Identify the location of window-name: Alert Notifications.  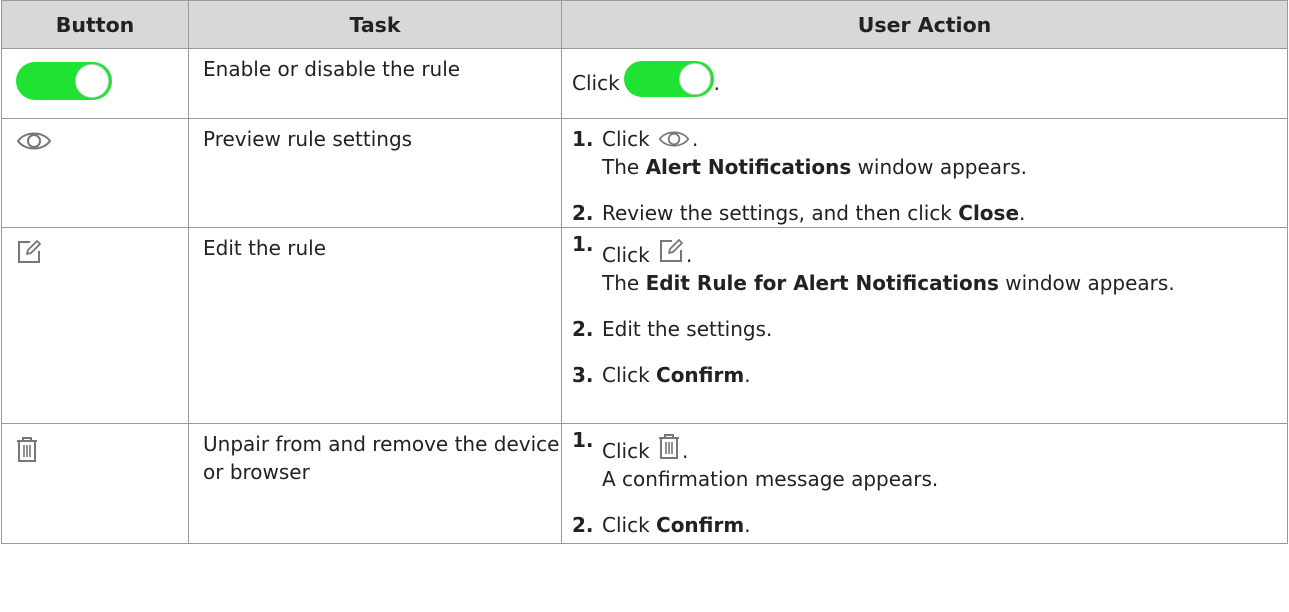
(748, 167).